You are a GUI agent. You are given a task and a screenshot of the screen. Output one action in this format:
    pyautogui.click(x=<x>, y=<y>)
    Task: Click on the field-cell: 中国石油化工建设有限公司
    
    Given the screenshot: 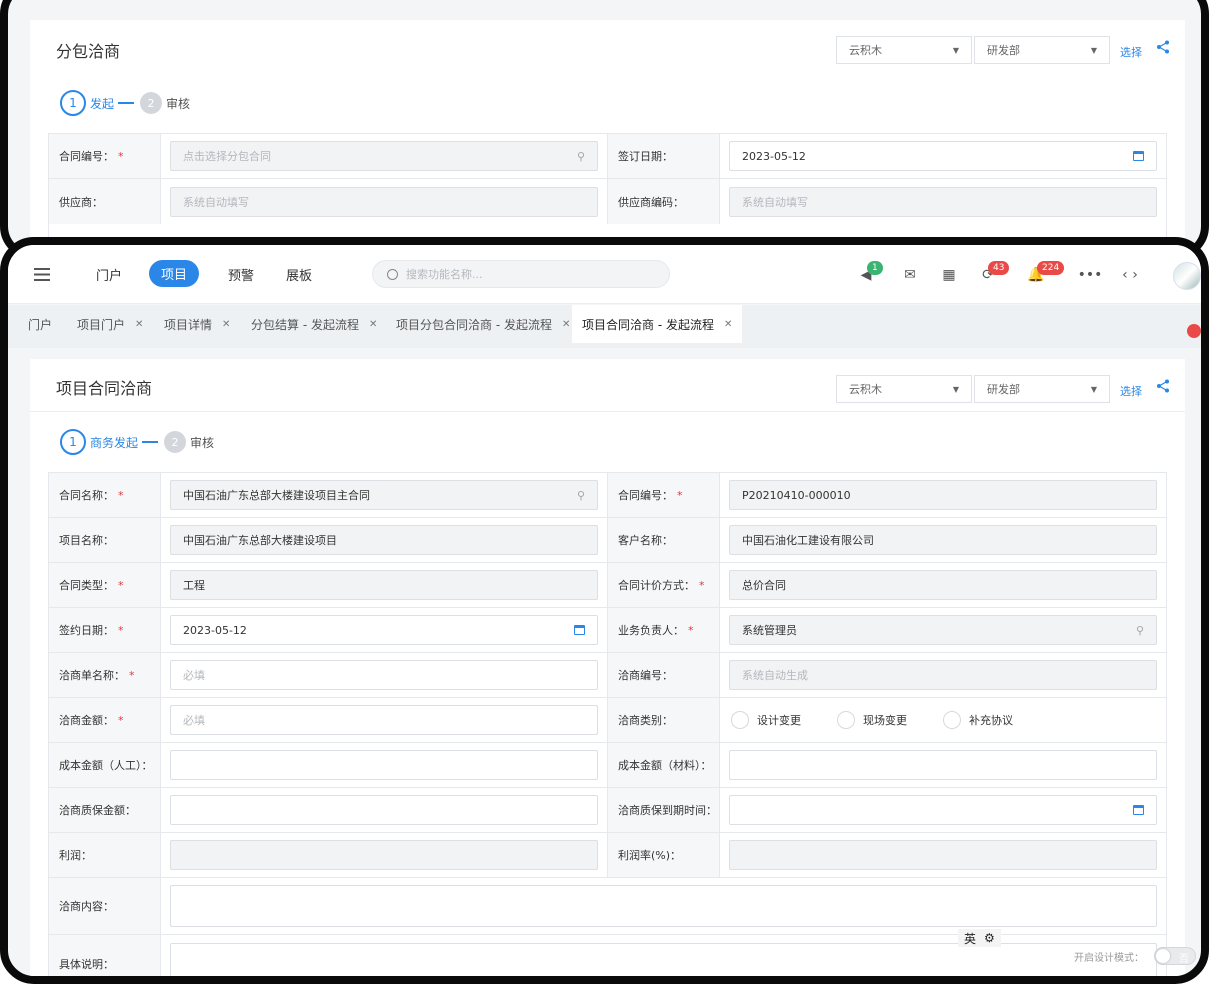 What is the action you would take?
    pyautogui.click(x=943, y=540)
    